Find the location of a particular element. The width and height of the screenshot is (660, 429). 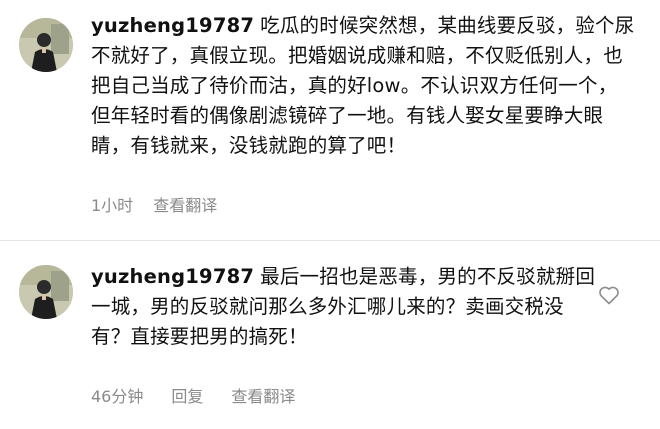

comment-timestamp: 1小时 is located at coordinates (112, 205).